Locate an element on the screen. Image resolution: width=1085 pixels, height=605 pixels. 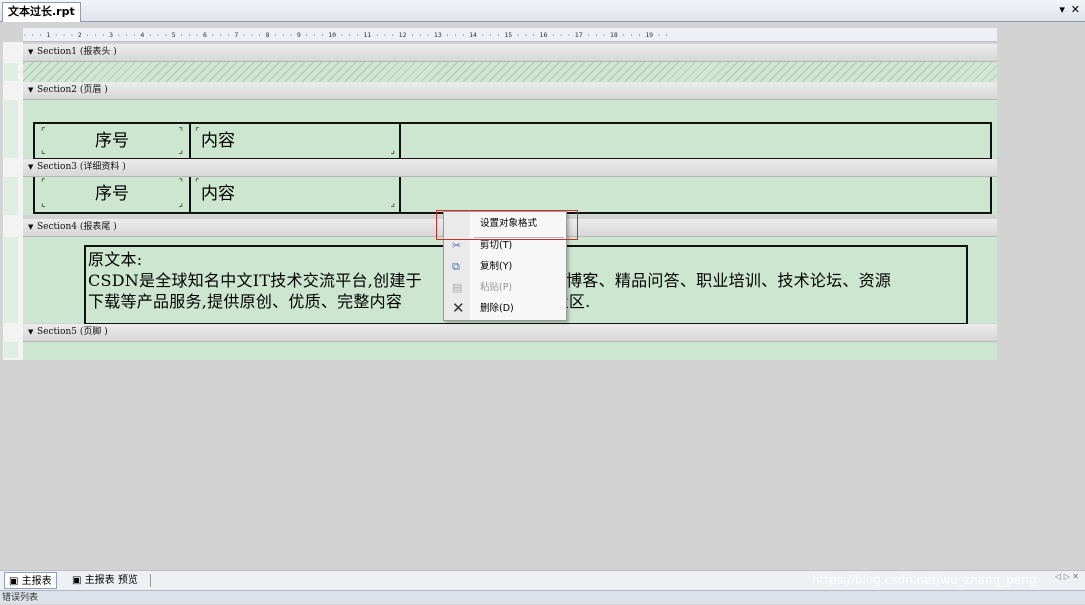
scroll-nav-icons: ◁ ▷ ✕ is located at coordinates (1067, 577).